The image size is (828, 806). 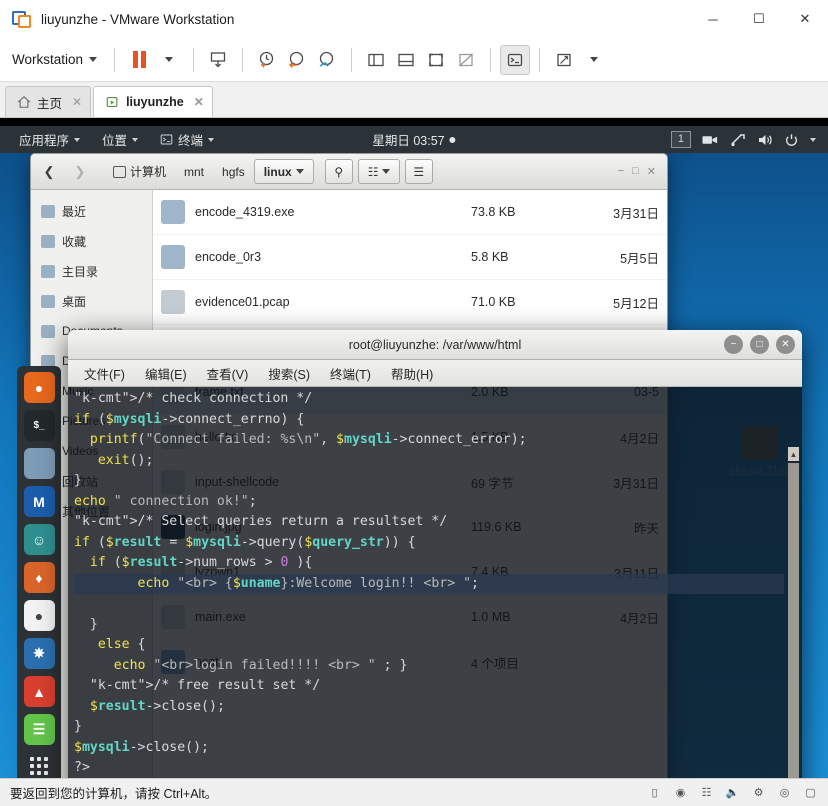 I want to click on menu-file: 文件(F), so click(x=104, y=373).